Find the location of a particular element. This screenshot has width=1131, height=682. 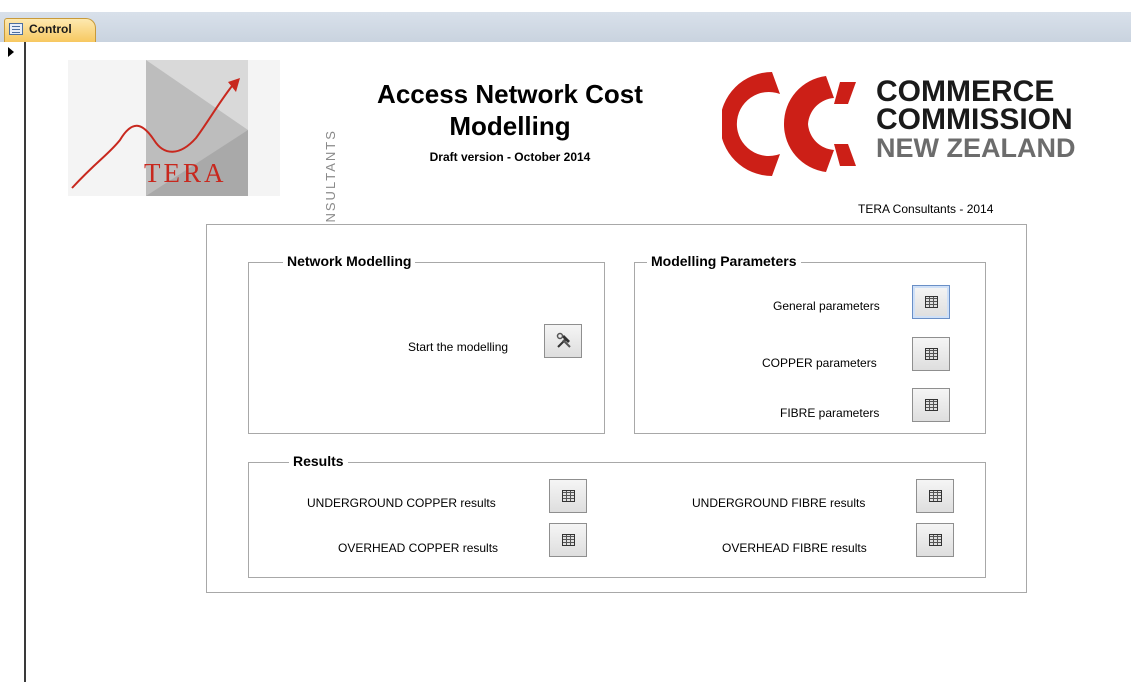

general-parameters-label: General parameters is located at coordinates (826, 306).